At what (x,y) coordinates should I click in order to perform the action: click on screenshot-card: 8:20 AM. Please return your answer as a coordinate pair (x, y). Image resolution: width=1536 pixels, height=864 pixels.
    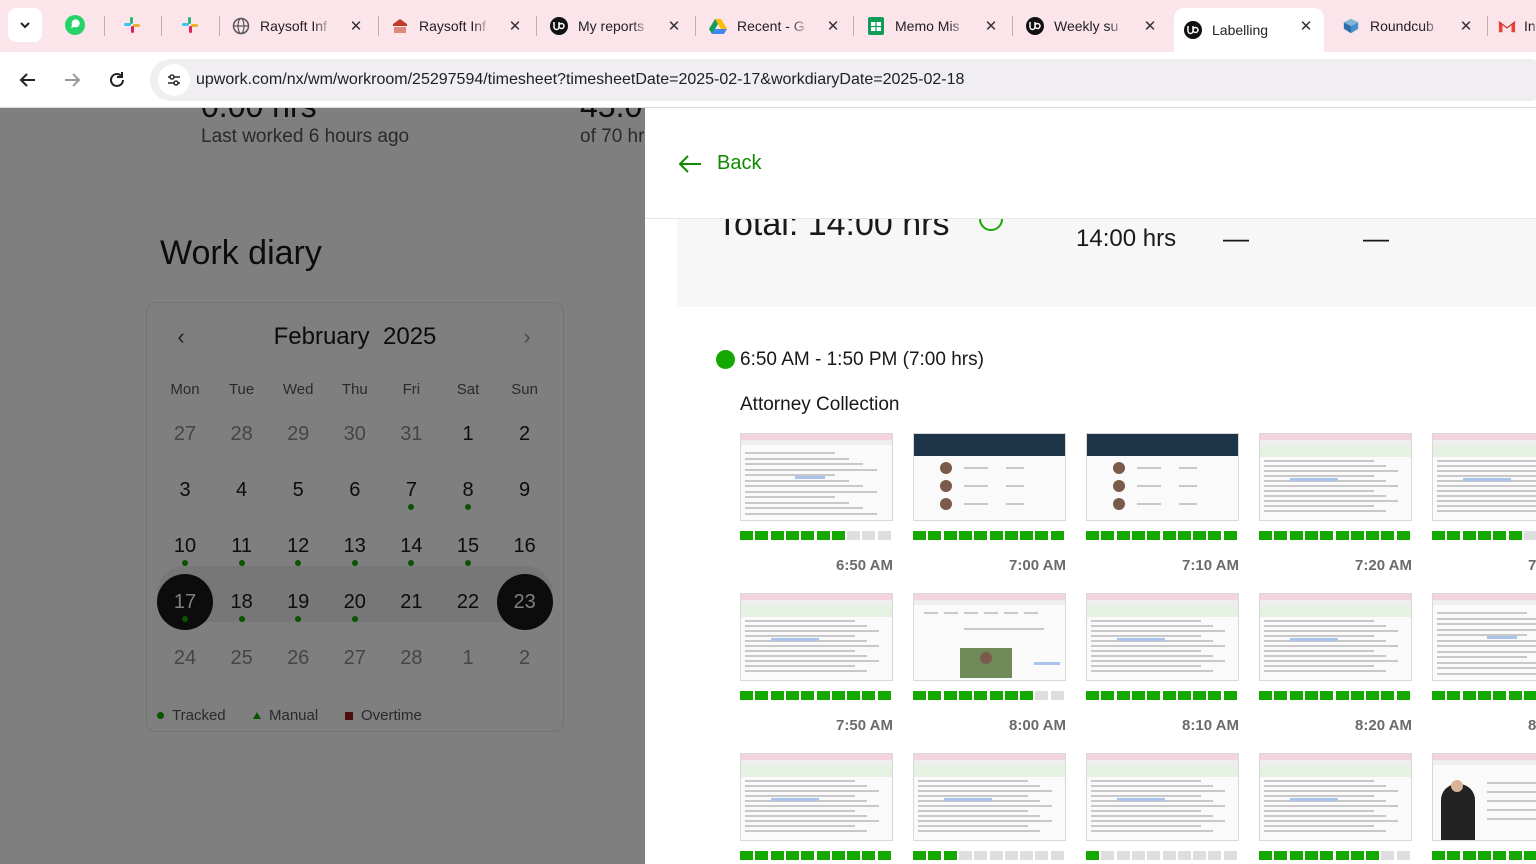
    Looking at the image, I should click on (1335, 668).